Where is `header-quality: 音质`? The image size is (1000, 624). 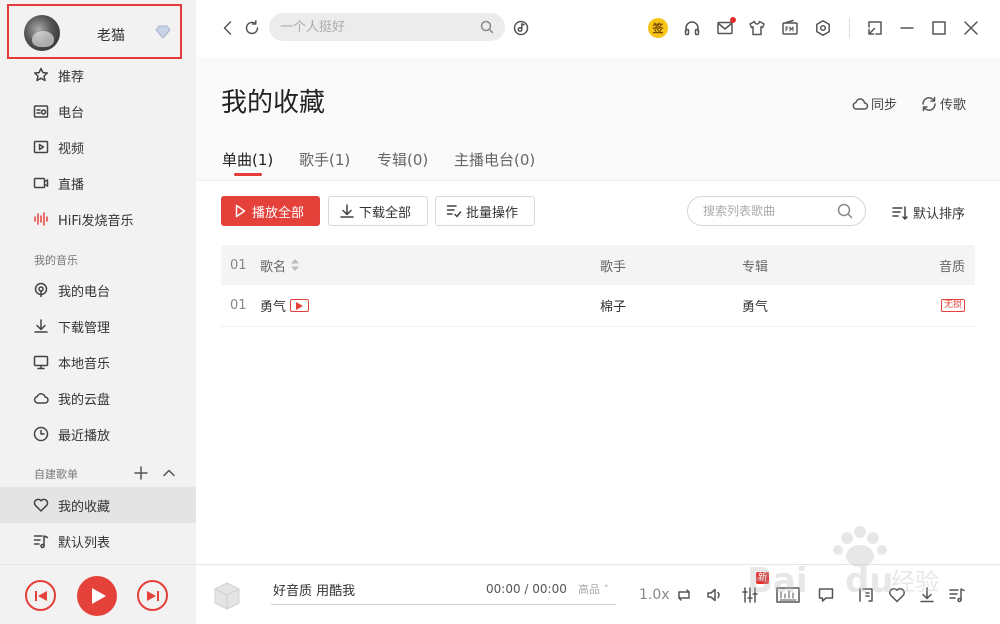
header-quality: 音质 is located at coordinates (951, 267).